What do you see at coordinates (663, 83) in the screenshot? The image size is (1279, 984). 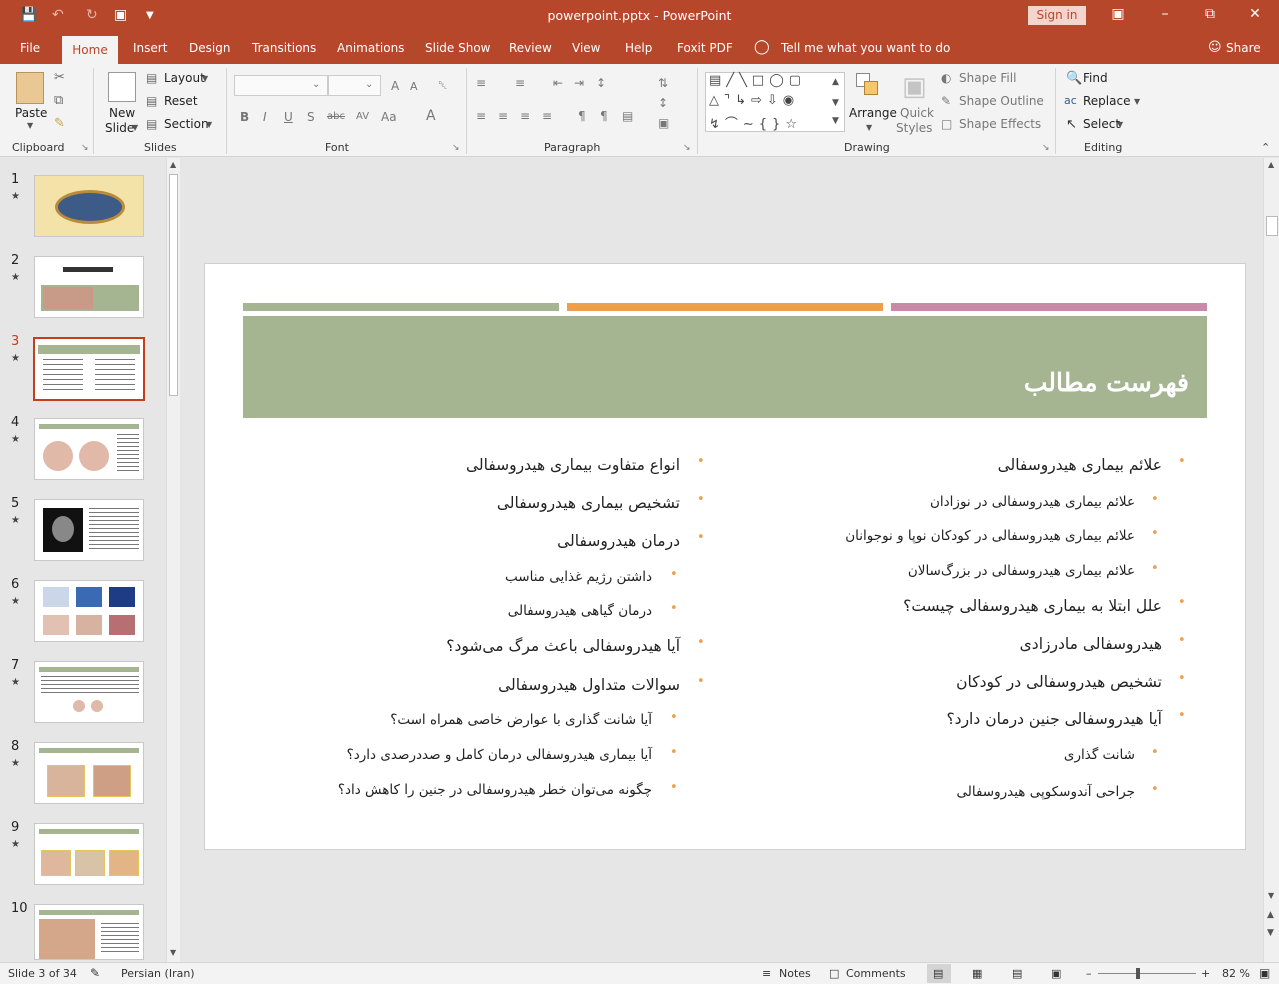 I see `text-direction-icon: ⇅` at bounding box center [663, 83].